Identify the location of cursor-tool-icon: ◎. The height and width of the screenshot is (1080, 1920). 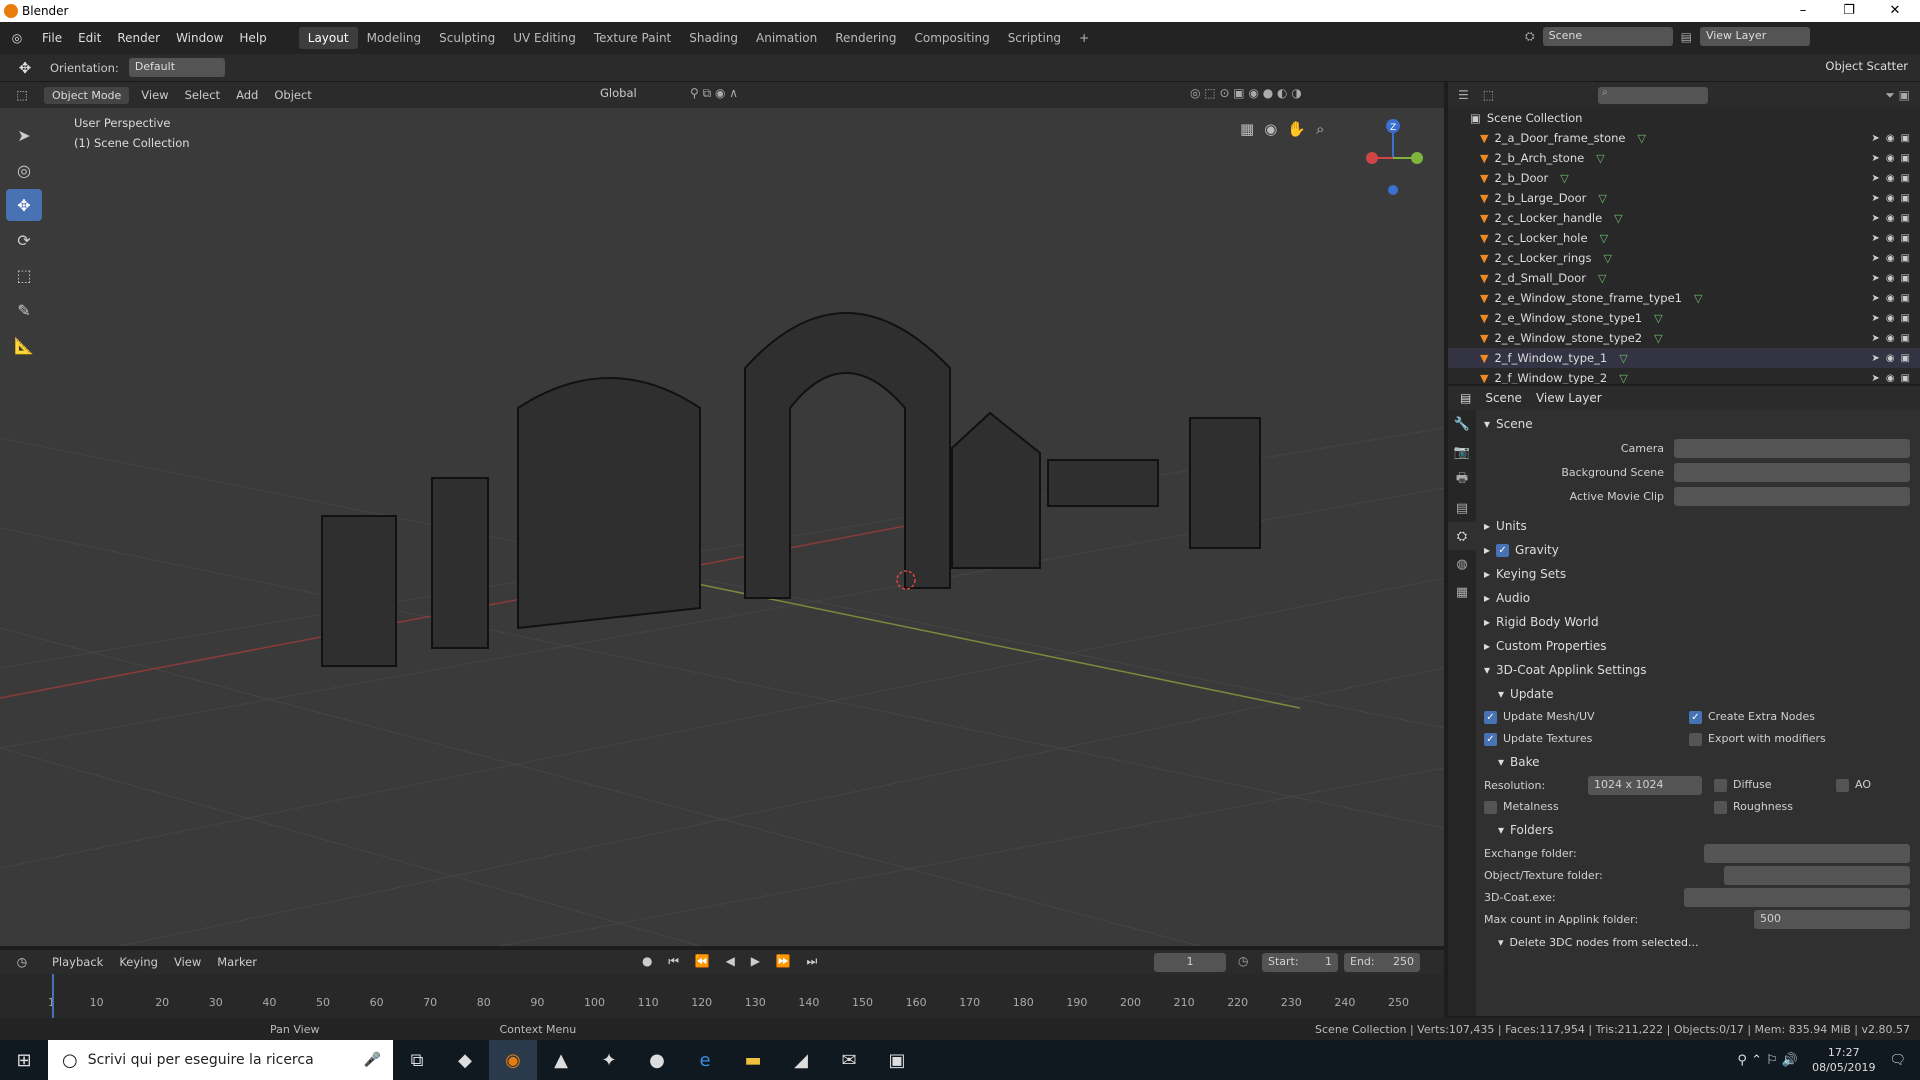
(24, 170).